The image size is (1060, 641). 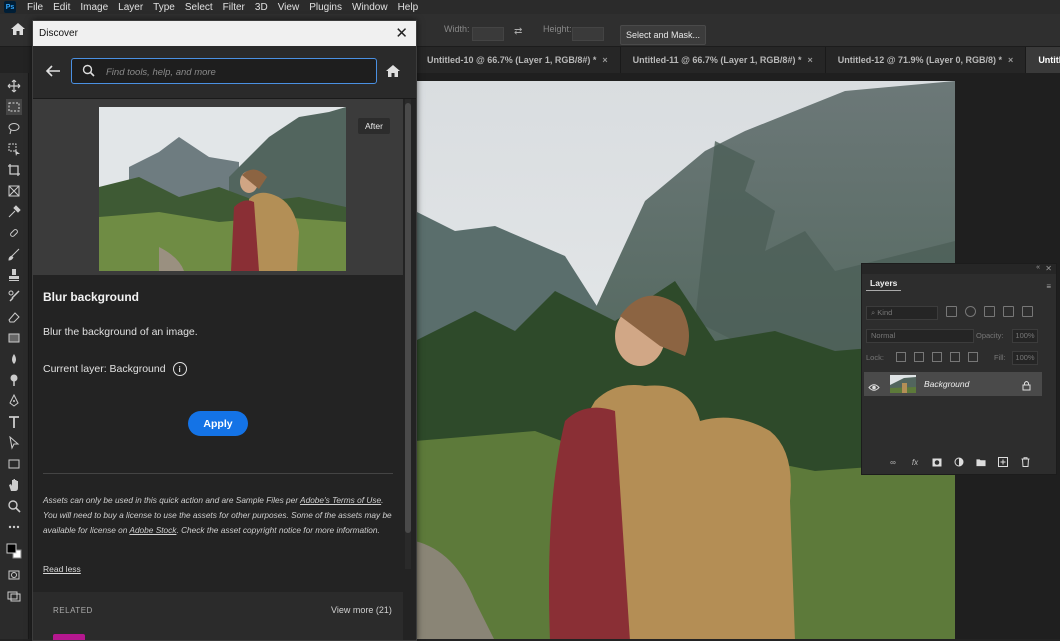 I want to click on layer-row-background: Background, so click(x=953, y=384).